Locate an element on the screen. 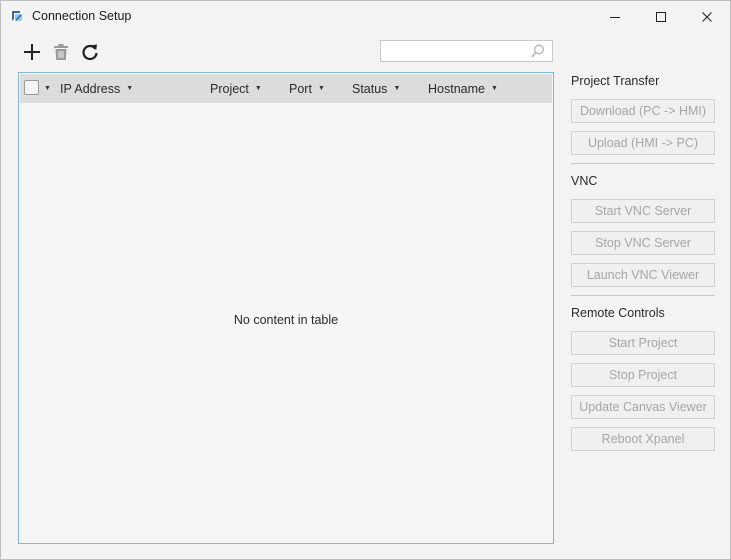 The width and height of the screenshot is (731, 560). stop-project-button: Stop Project is located at coordinates (643, 375).